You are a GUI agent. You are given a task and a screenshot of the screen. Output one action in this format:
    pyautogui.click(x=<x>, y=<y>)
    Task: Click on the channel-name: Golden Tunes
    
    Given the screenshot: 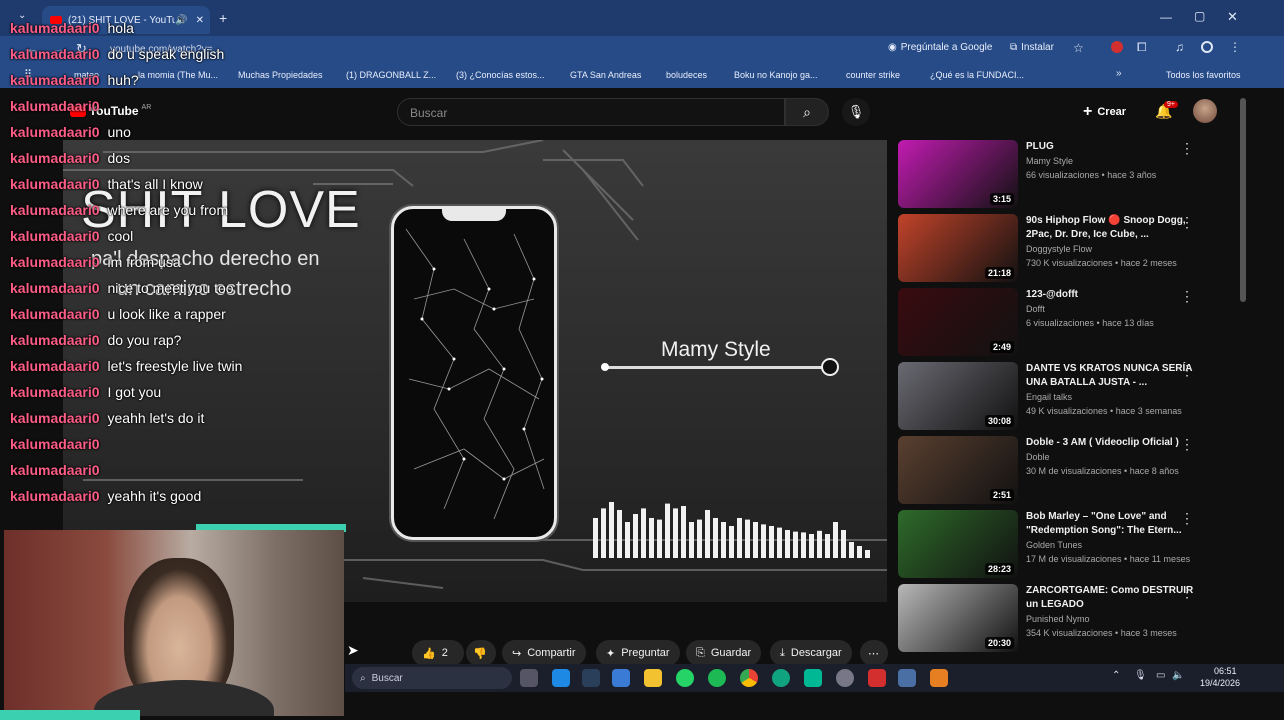 What is the action you would take?
    pyautogui.click(x=1054, y=545)
    